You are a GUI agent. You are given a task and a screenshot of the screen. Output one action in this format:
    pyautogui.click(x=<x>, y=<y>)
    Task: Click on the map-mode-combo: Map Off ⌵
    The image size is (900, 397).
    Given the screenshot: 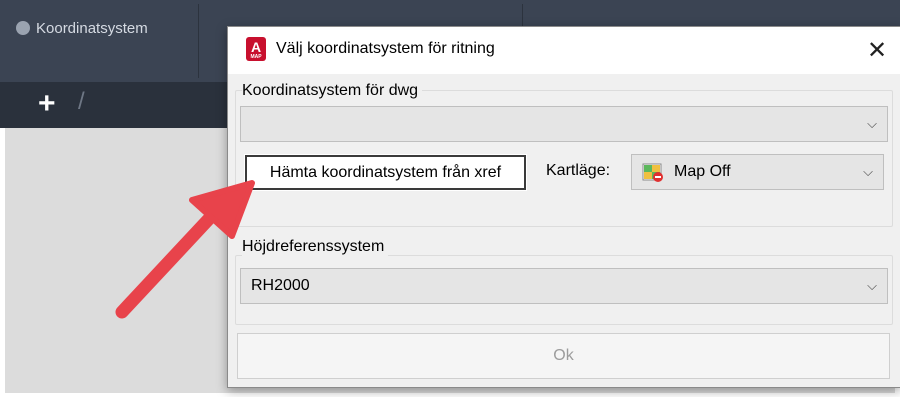 What is the action you would take?
    pyautogui.click(x=757, y=172)
    